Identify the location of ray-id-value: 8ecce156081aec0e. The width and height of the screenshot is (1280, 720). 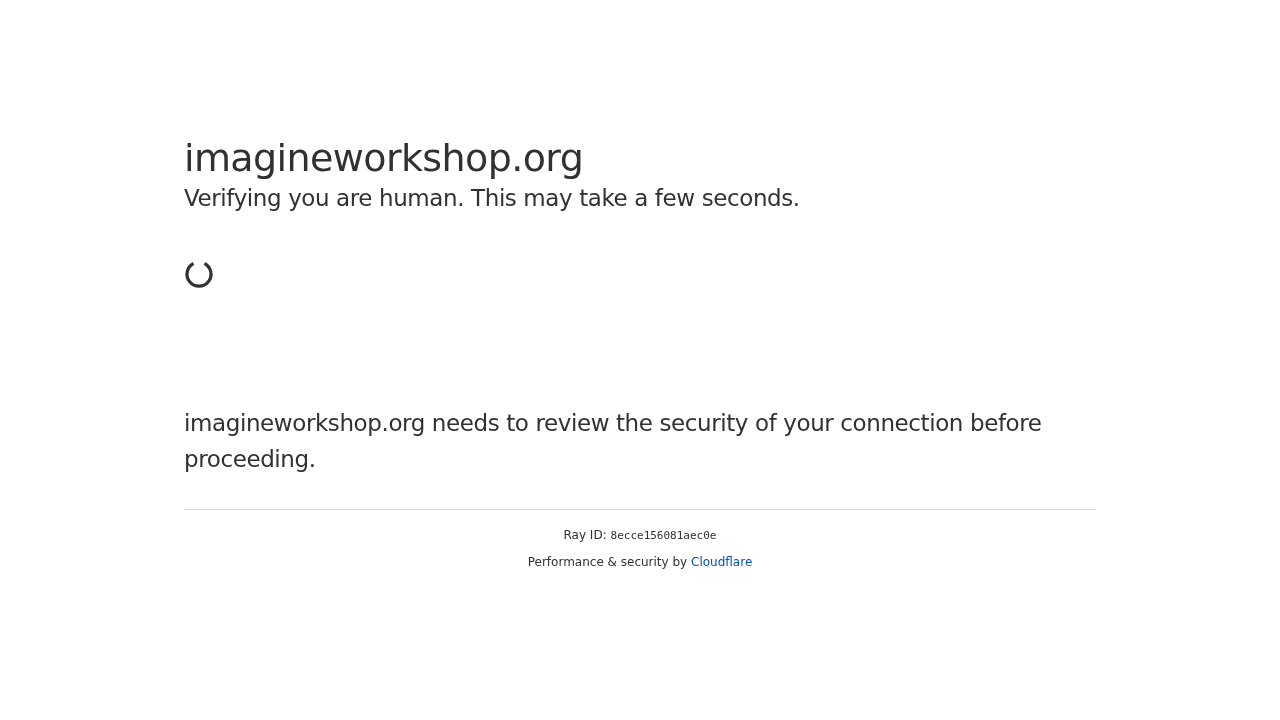
(663, 535).